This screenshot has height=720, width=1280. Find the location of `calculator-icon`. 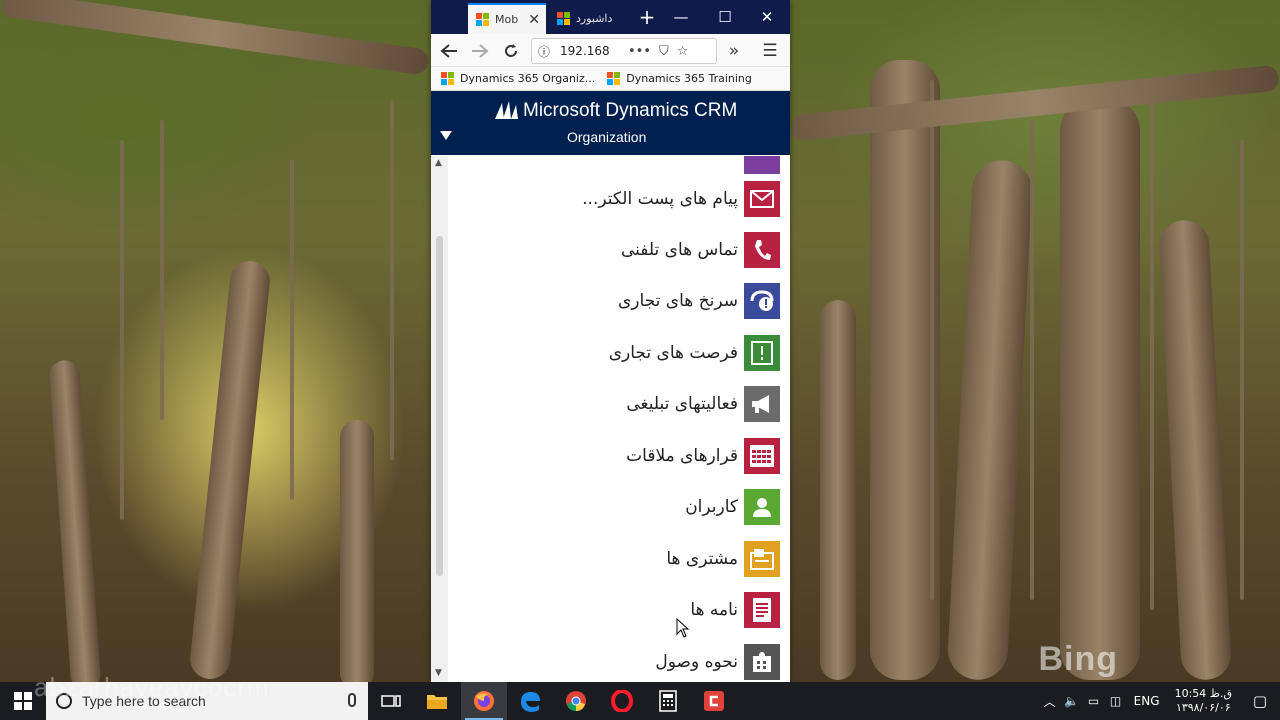

calculator-icon is located at coordinates (668, 701).